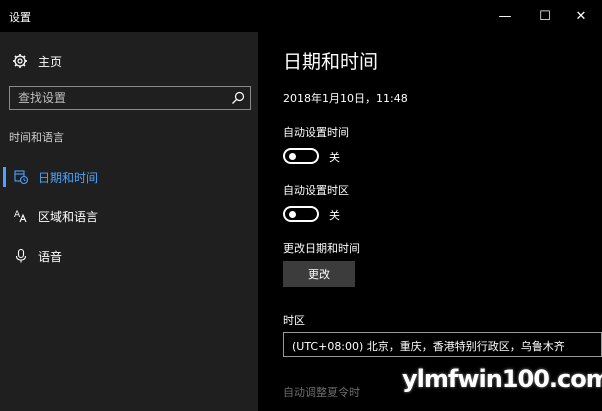 Image resolution: width=602 pixels, height=411 pixels. Describe the element at coordinates (20, 17) in the screenshot. I see `app-title: 设置` at that location.